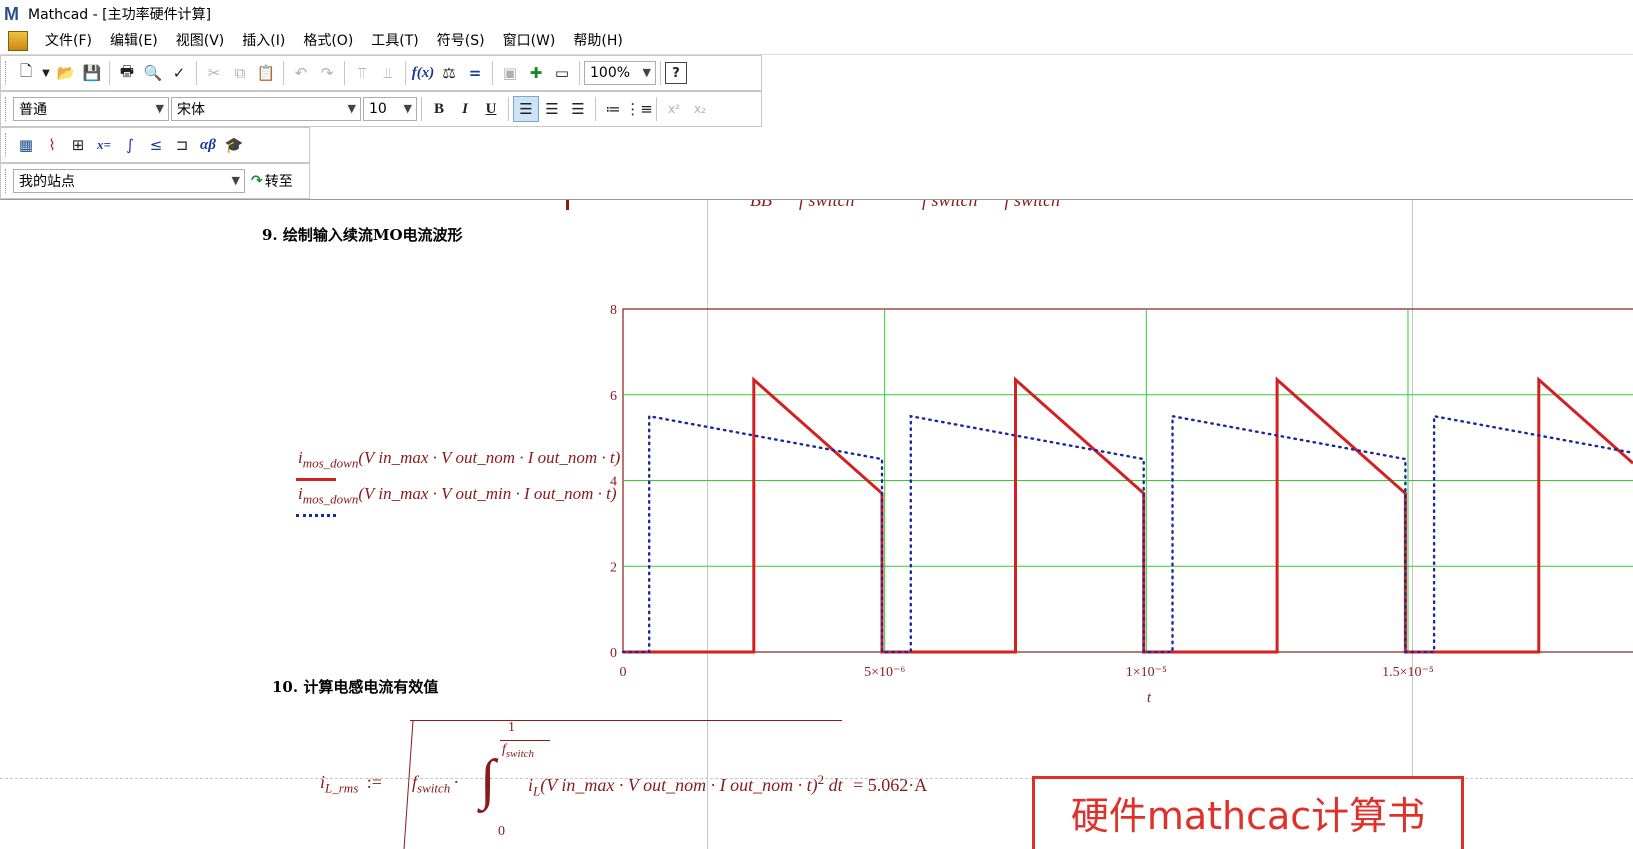  I want to click on graph-icon: ⌇, so click(52, 145).